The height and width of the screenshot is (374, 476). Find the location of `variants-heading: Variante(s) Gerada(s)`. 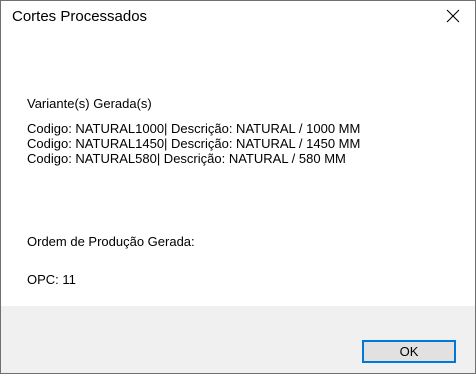

variants-heading: Variante(s) Gerada(s) is located at coordinates (89, 103).